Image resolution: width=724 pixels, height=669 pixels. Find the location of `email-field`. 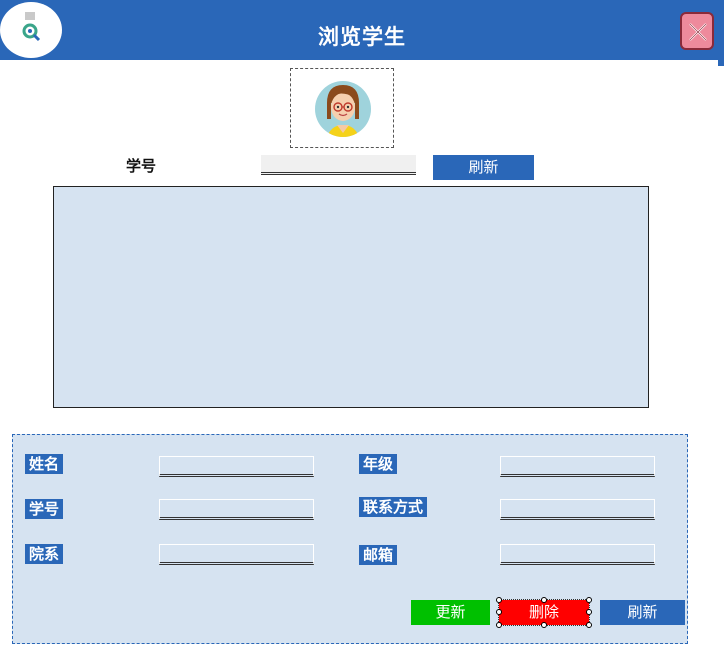

email-field is located at coordinates (577, 554).